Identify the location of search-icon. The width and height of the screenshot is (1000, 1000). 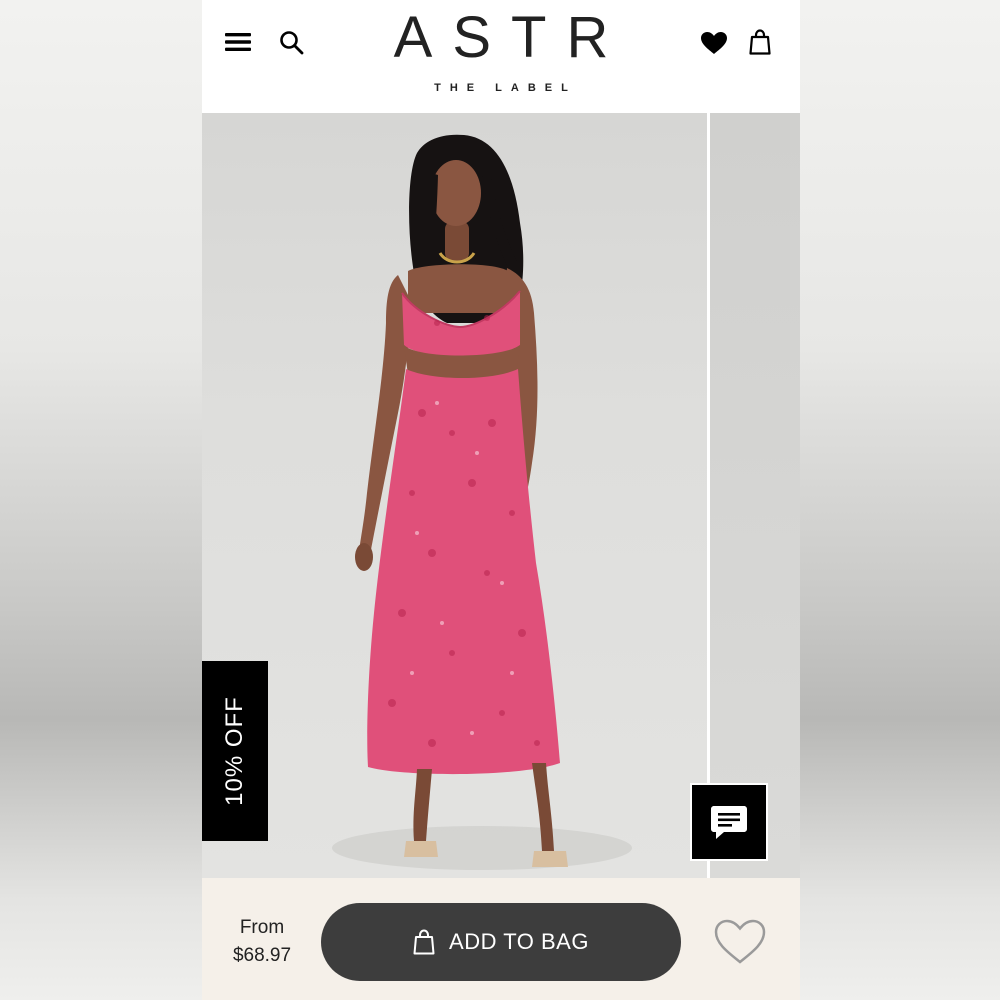
(292, 43).